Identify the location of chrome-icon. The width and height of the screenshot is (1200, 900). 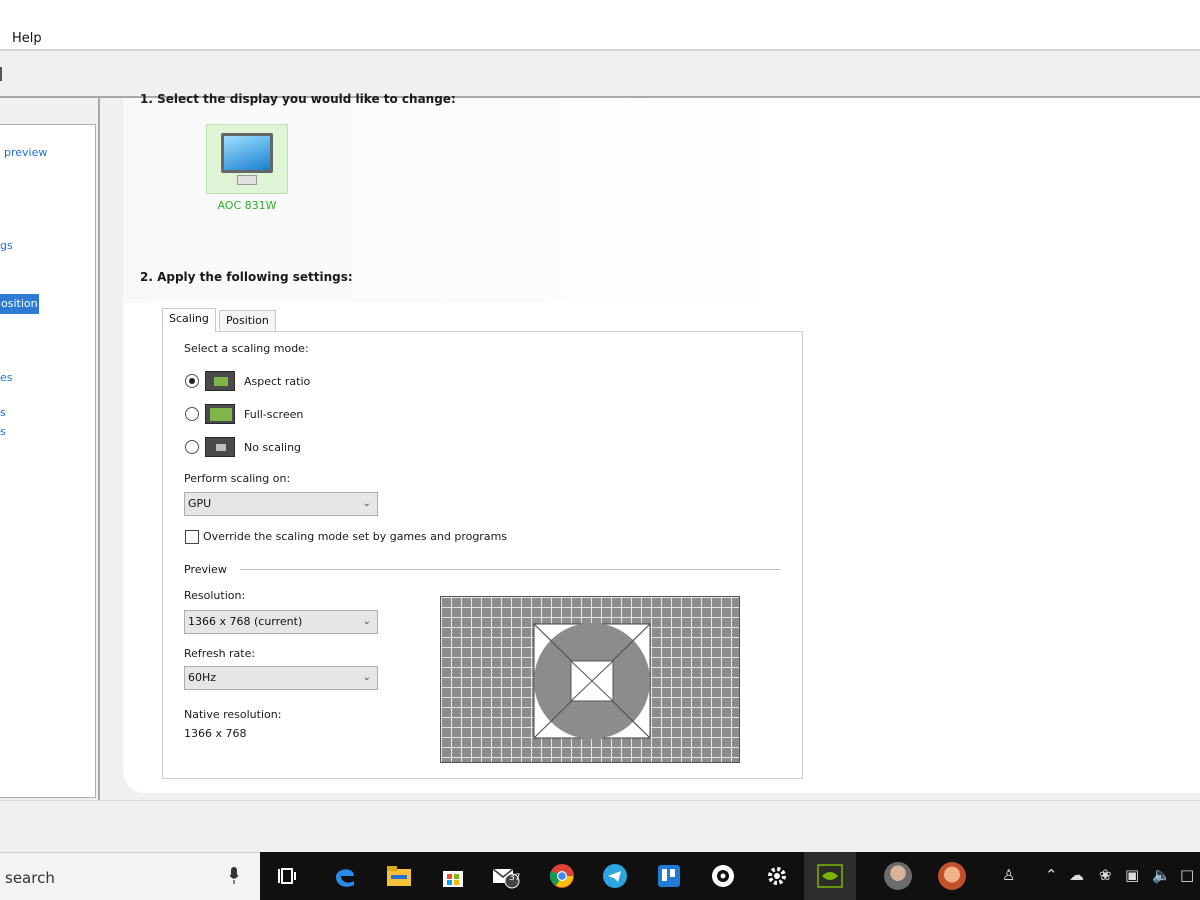
(562, 876).